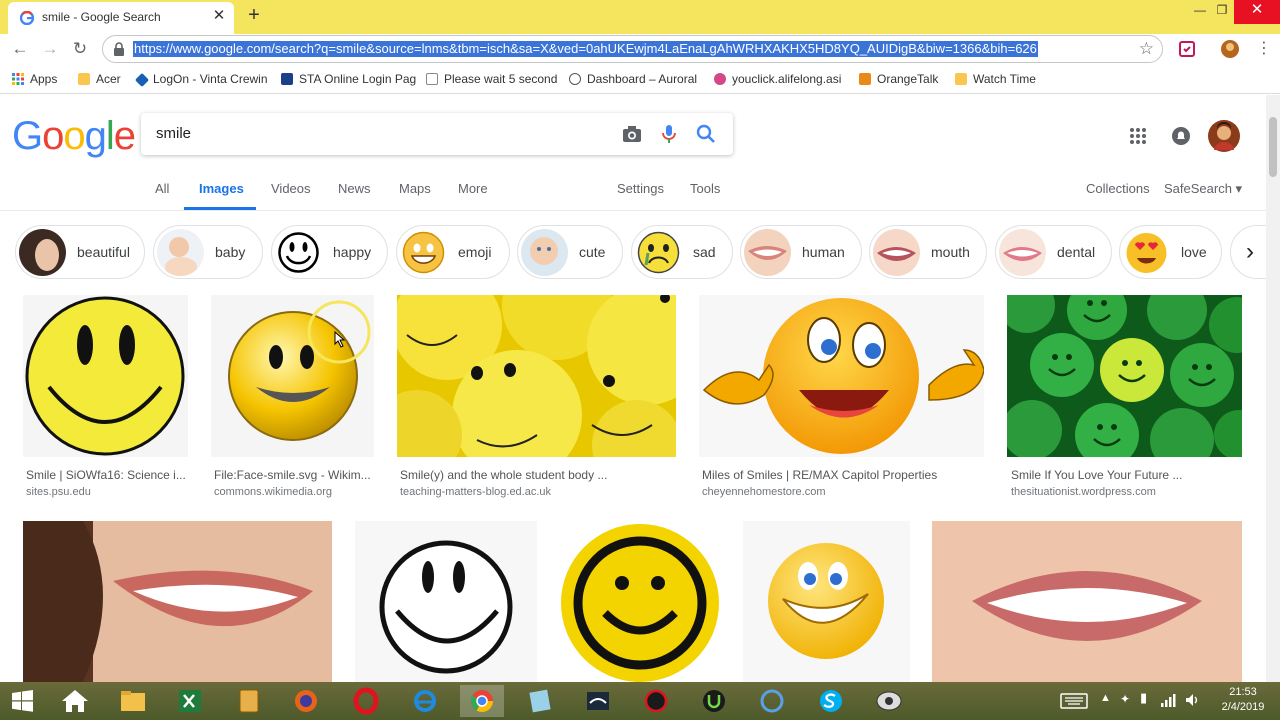 The height and width of the screenshot is (720, 1280). What do you see at coordinates (705, 188) in the screenshot?
I see `tools-link: Tools` at bounding box center [705, 188].